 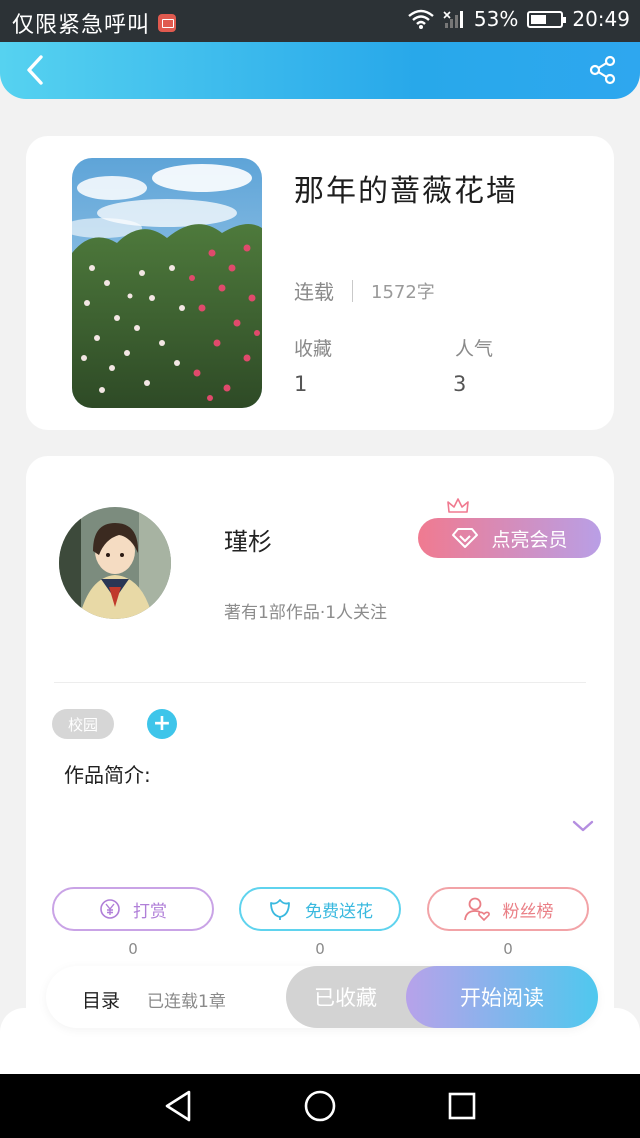 I want to click on status-right: 53% 20:49, so click(x=519, y=19).